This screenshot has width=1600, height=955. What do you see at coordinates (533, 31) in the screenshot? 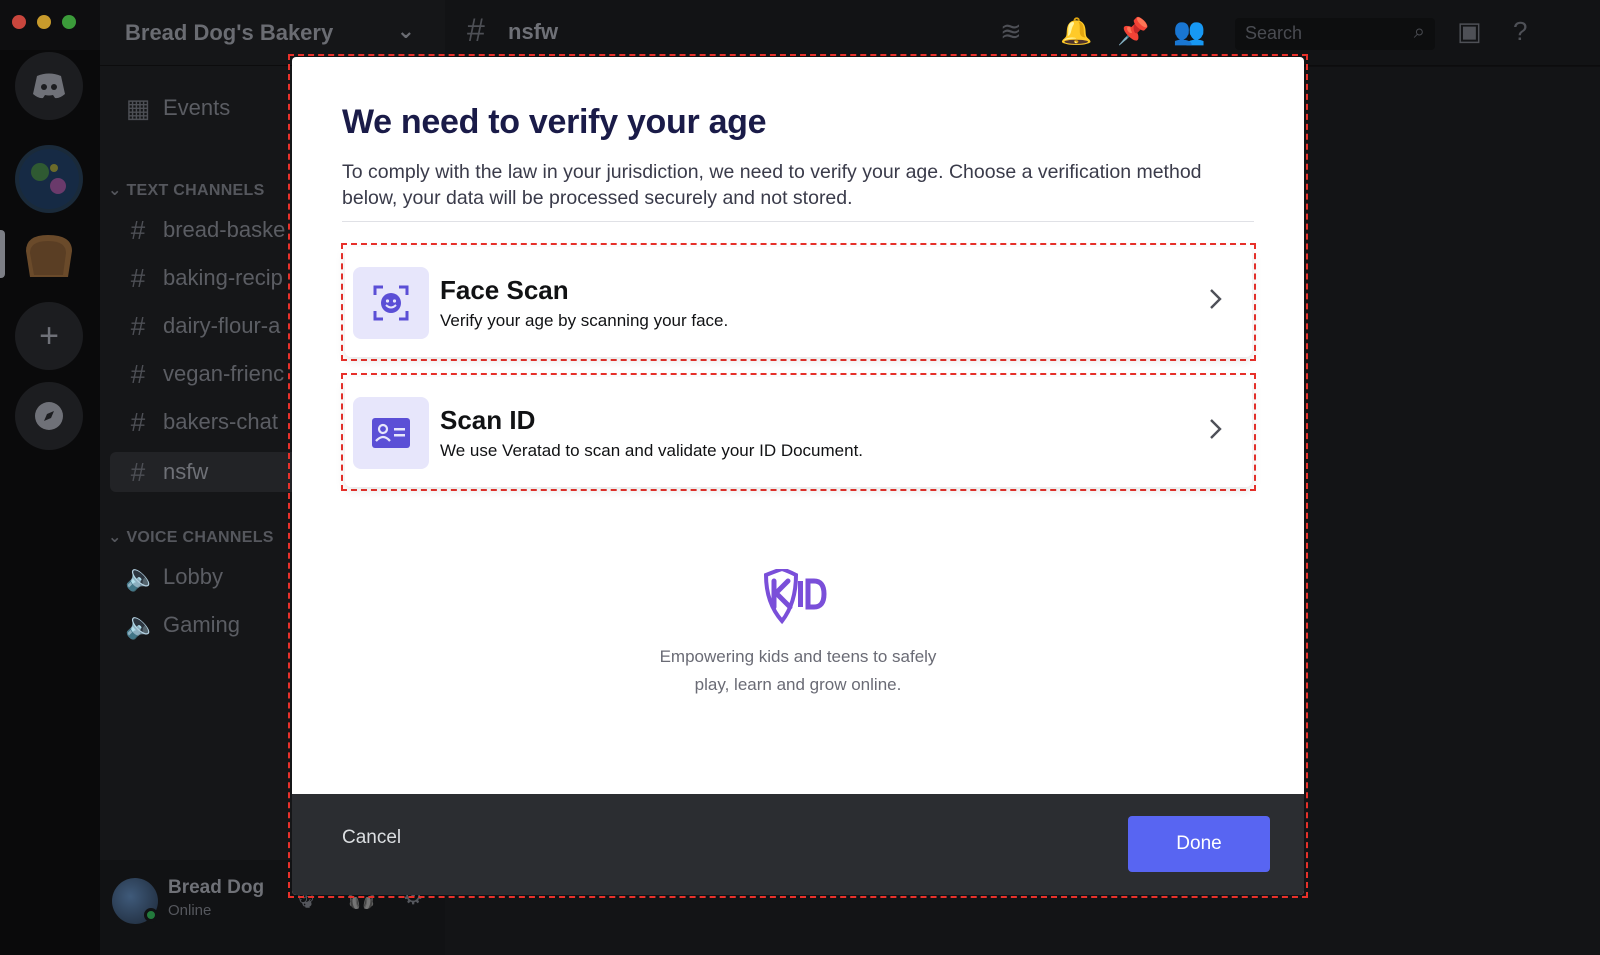
I see `channel-title: nsfw` at bounding box center [533, 31].